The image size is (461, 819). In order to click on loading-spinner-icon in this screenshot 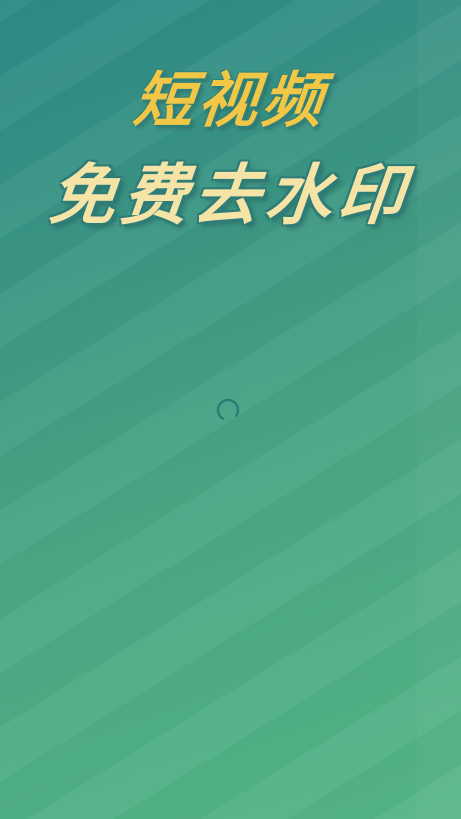, I will do `click(228, 410)`.